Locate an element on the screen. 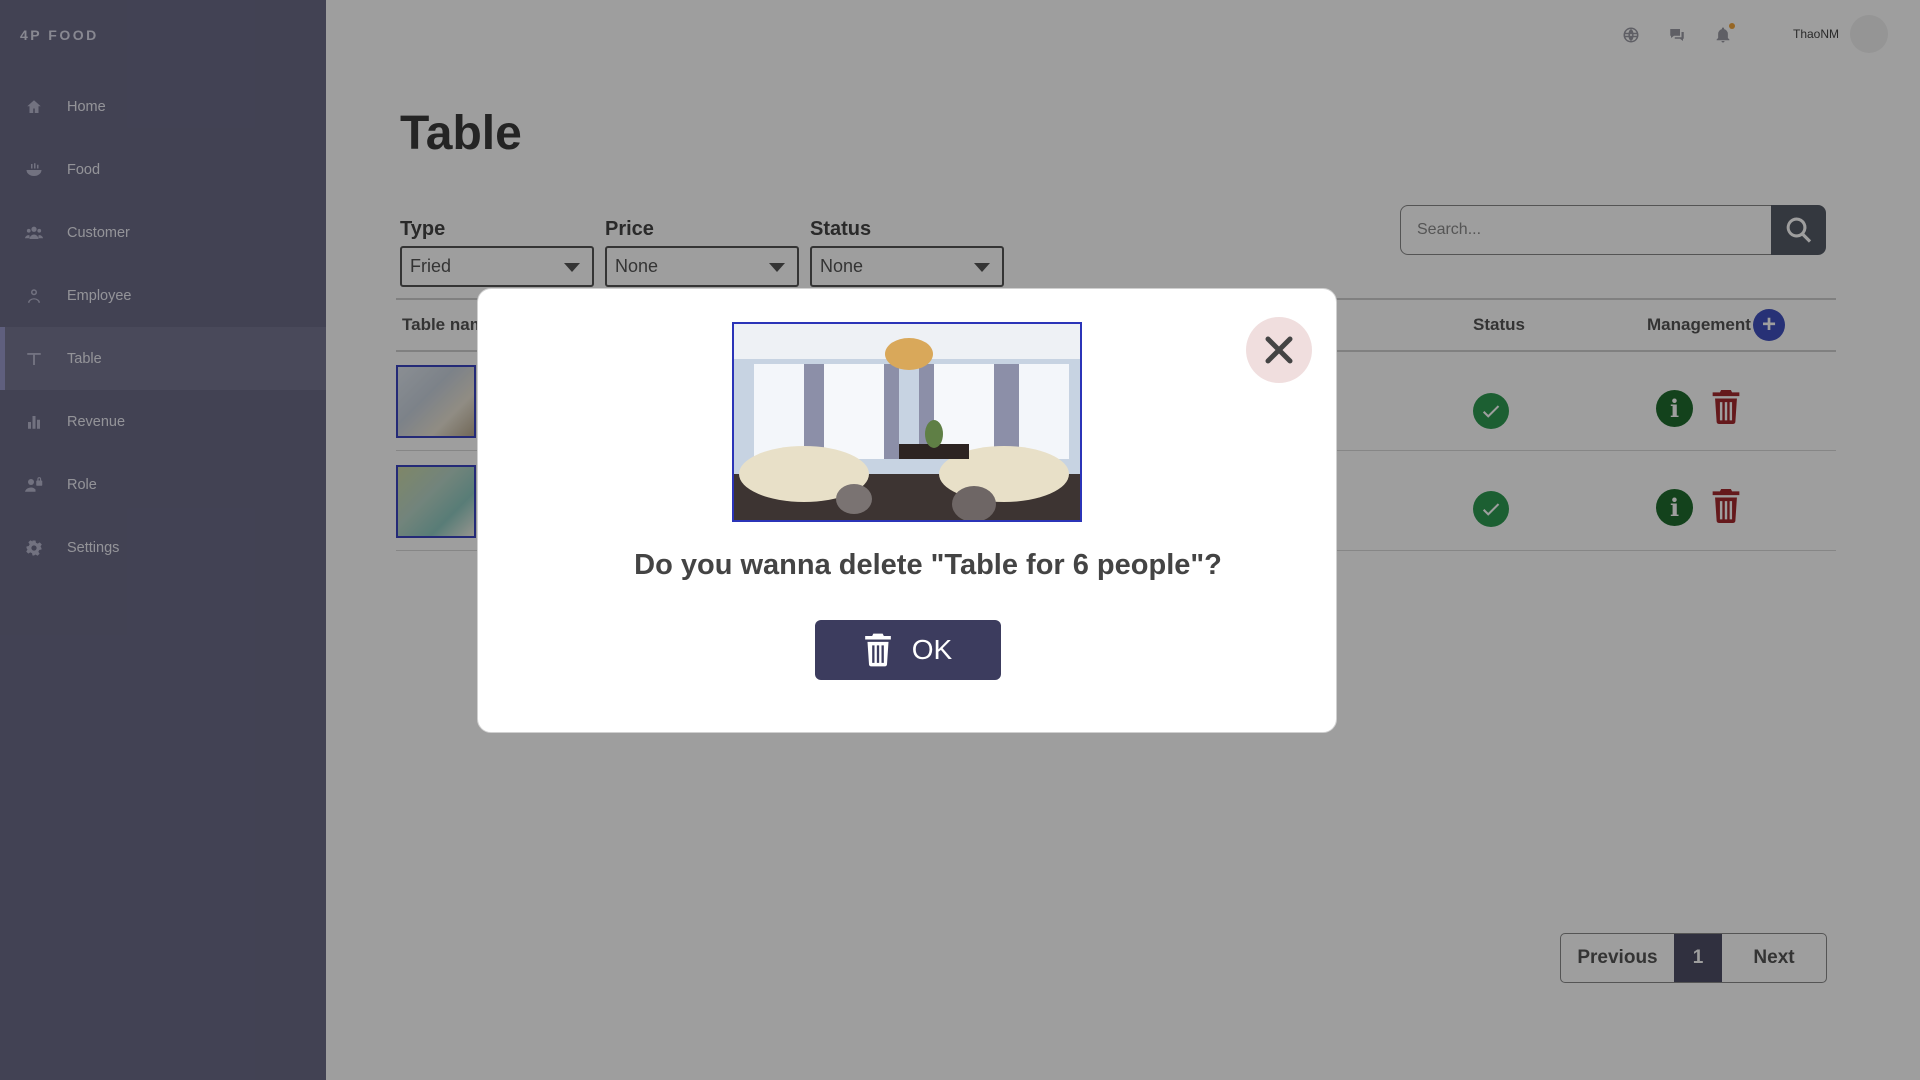 This screenshot has width=1920, height=1080. table-image is located at coordinates (907, 422).